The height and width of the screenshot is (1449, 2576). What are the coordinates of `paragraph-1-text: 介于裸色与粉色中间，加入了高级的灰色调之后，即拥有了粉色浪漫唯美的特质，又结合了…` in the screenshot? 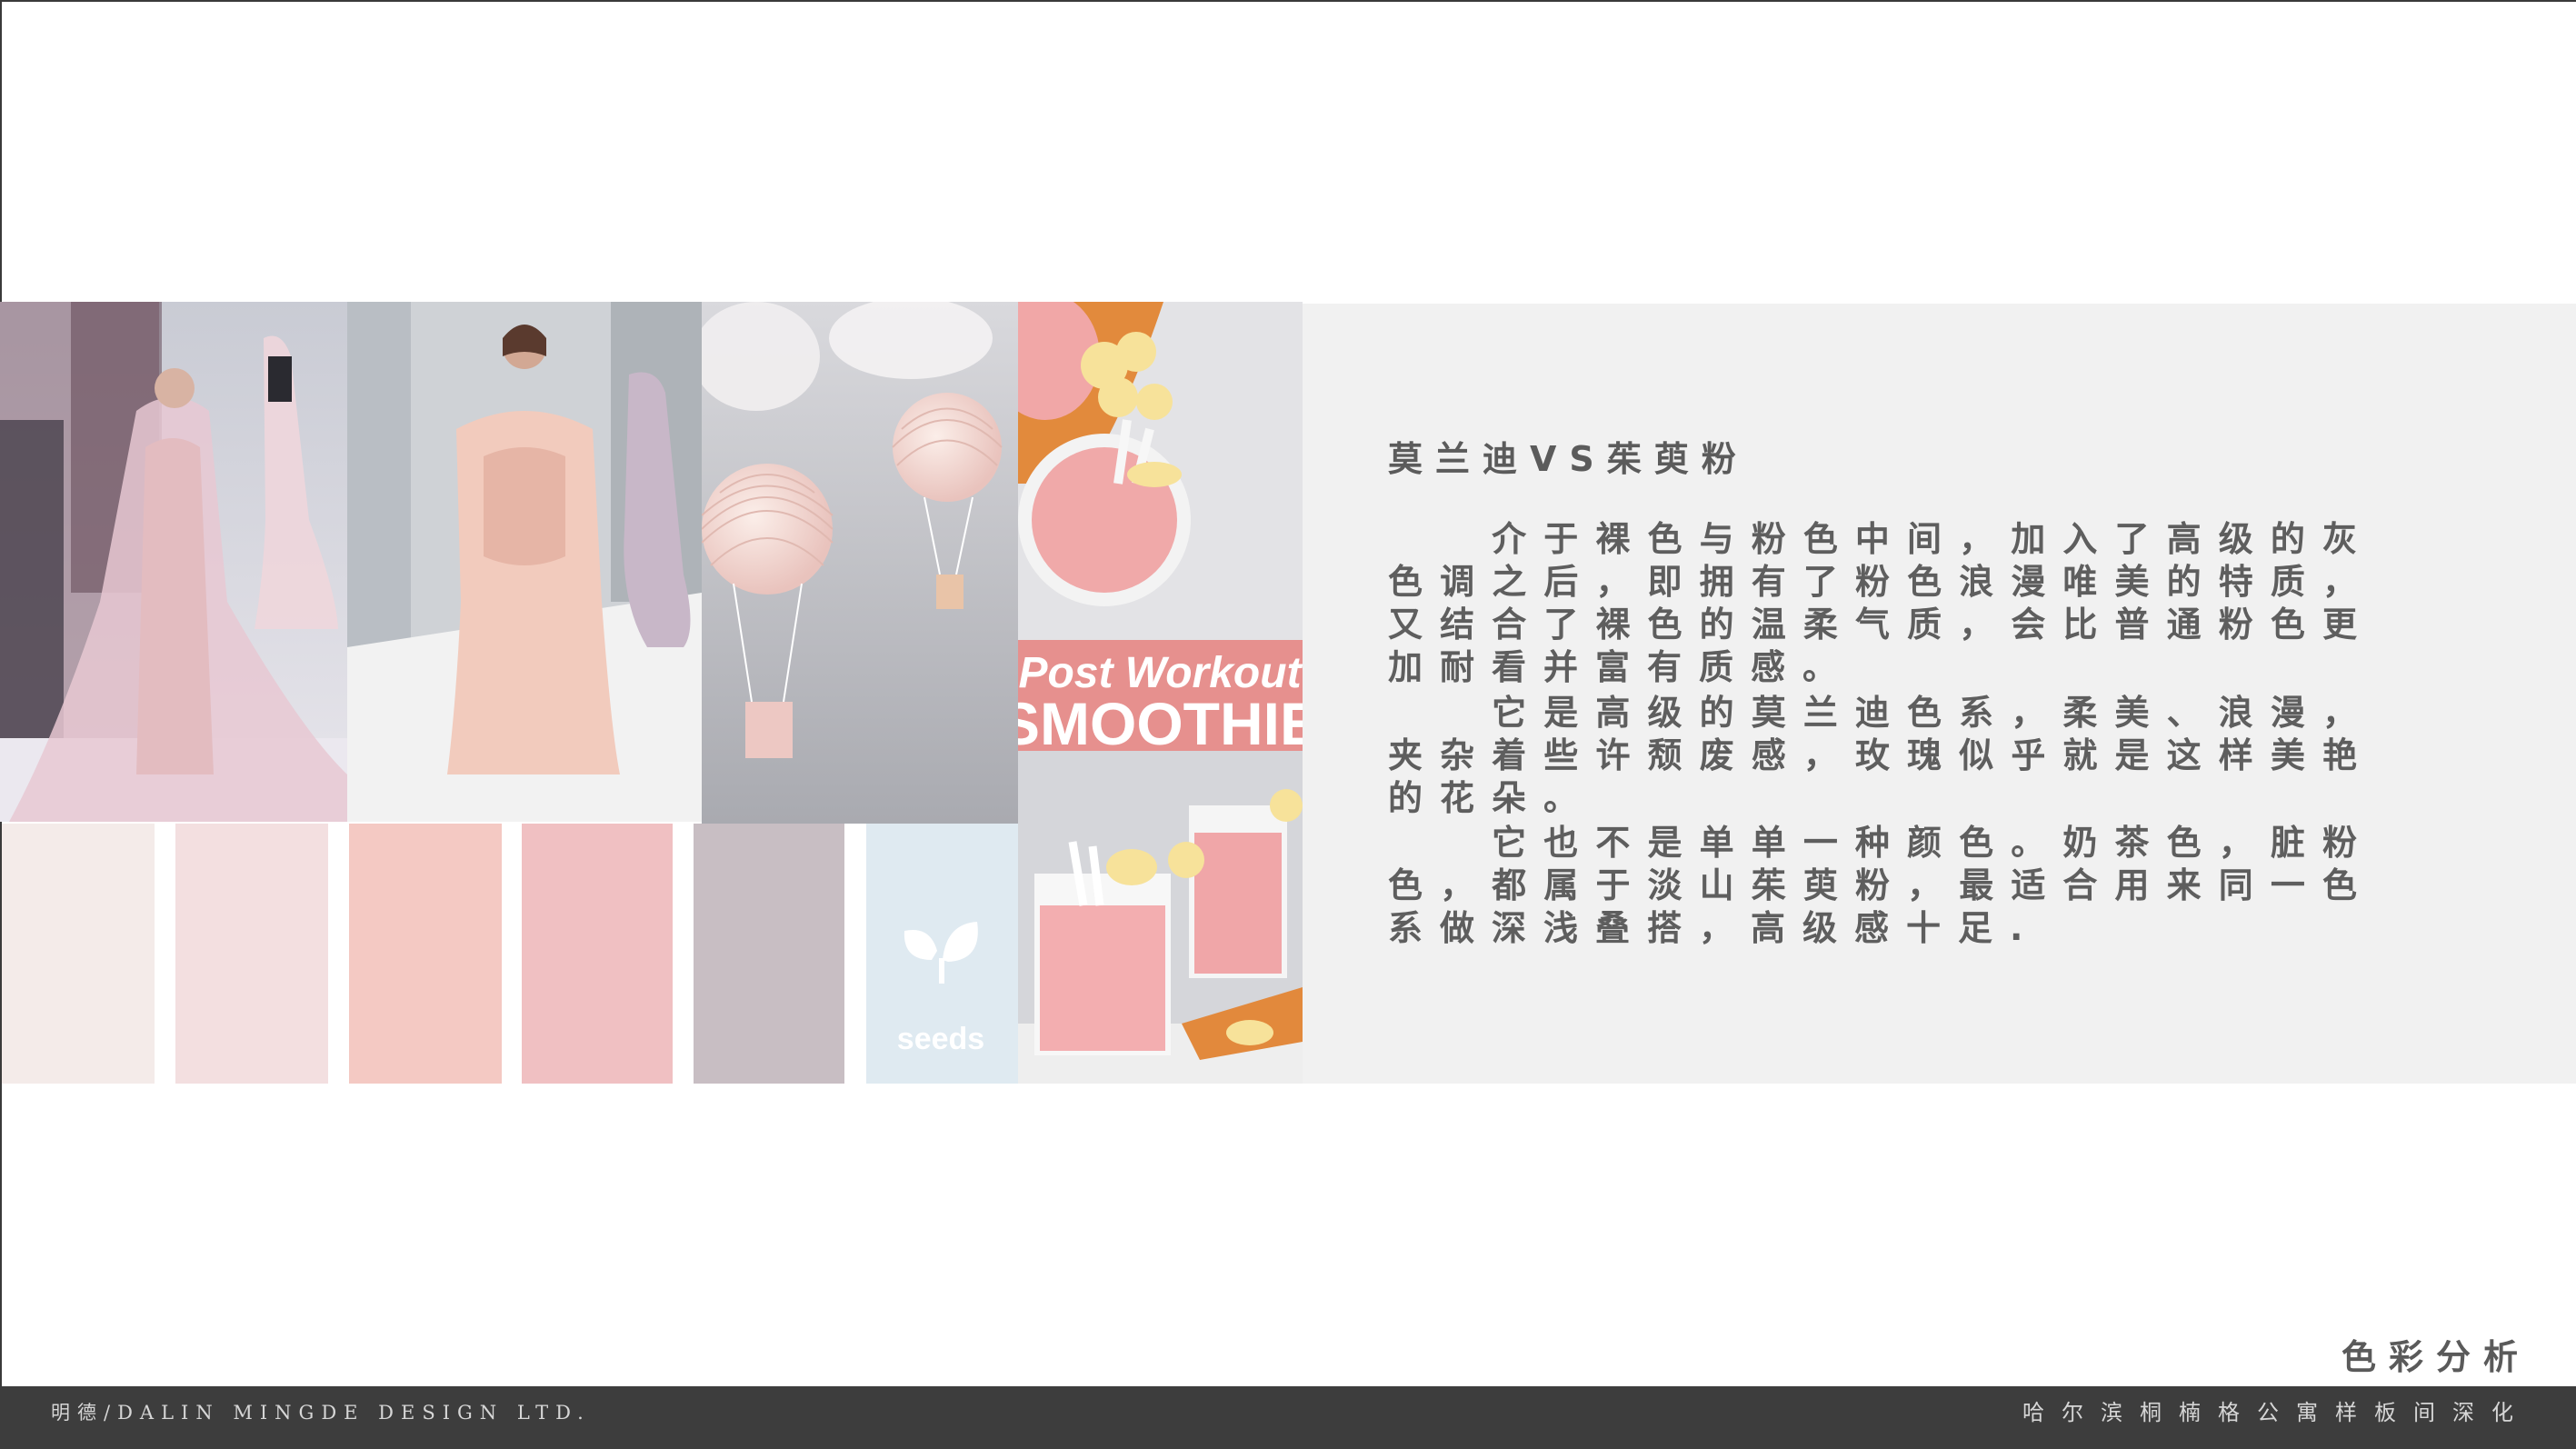 It's located at (1881, 603).